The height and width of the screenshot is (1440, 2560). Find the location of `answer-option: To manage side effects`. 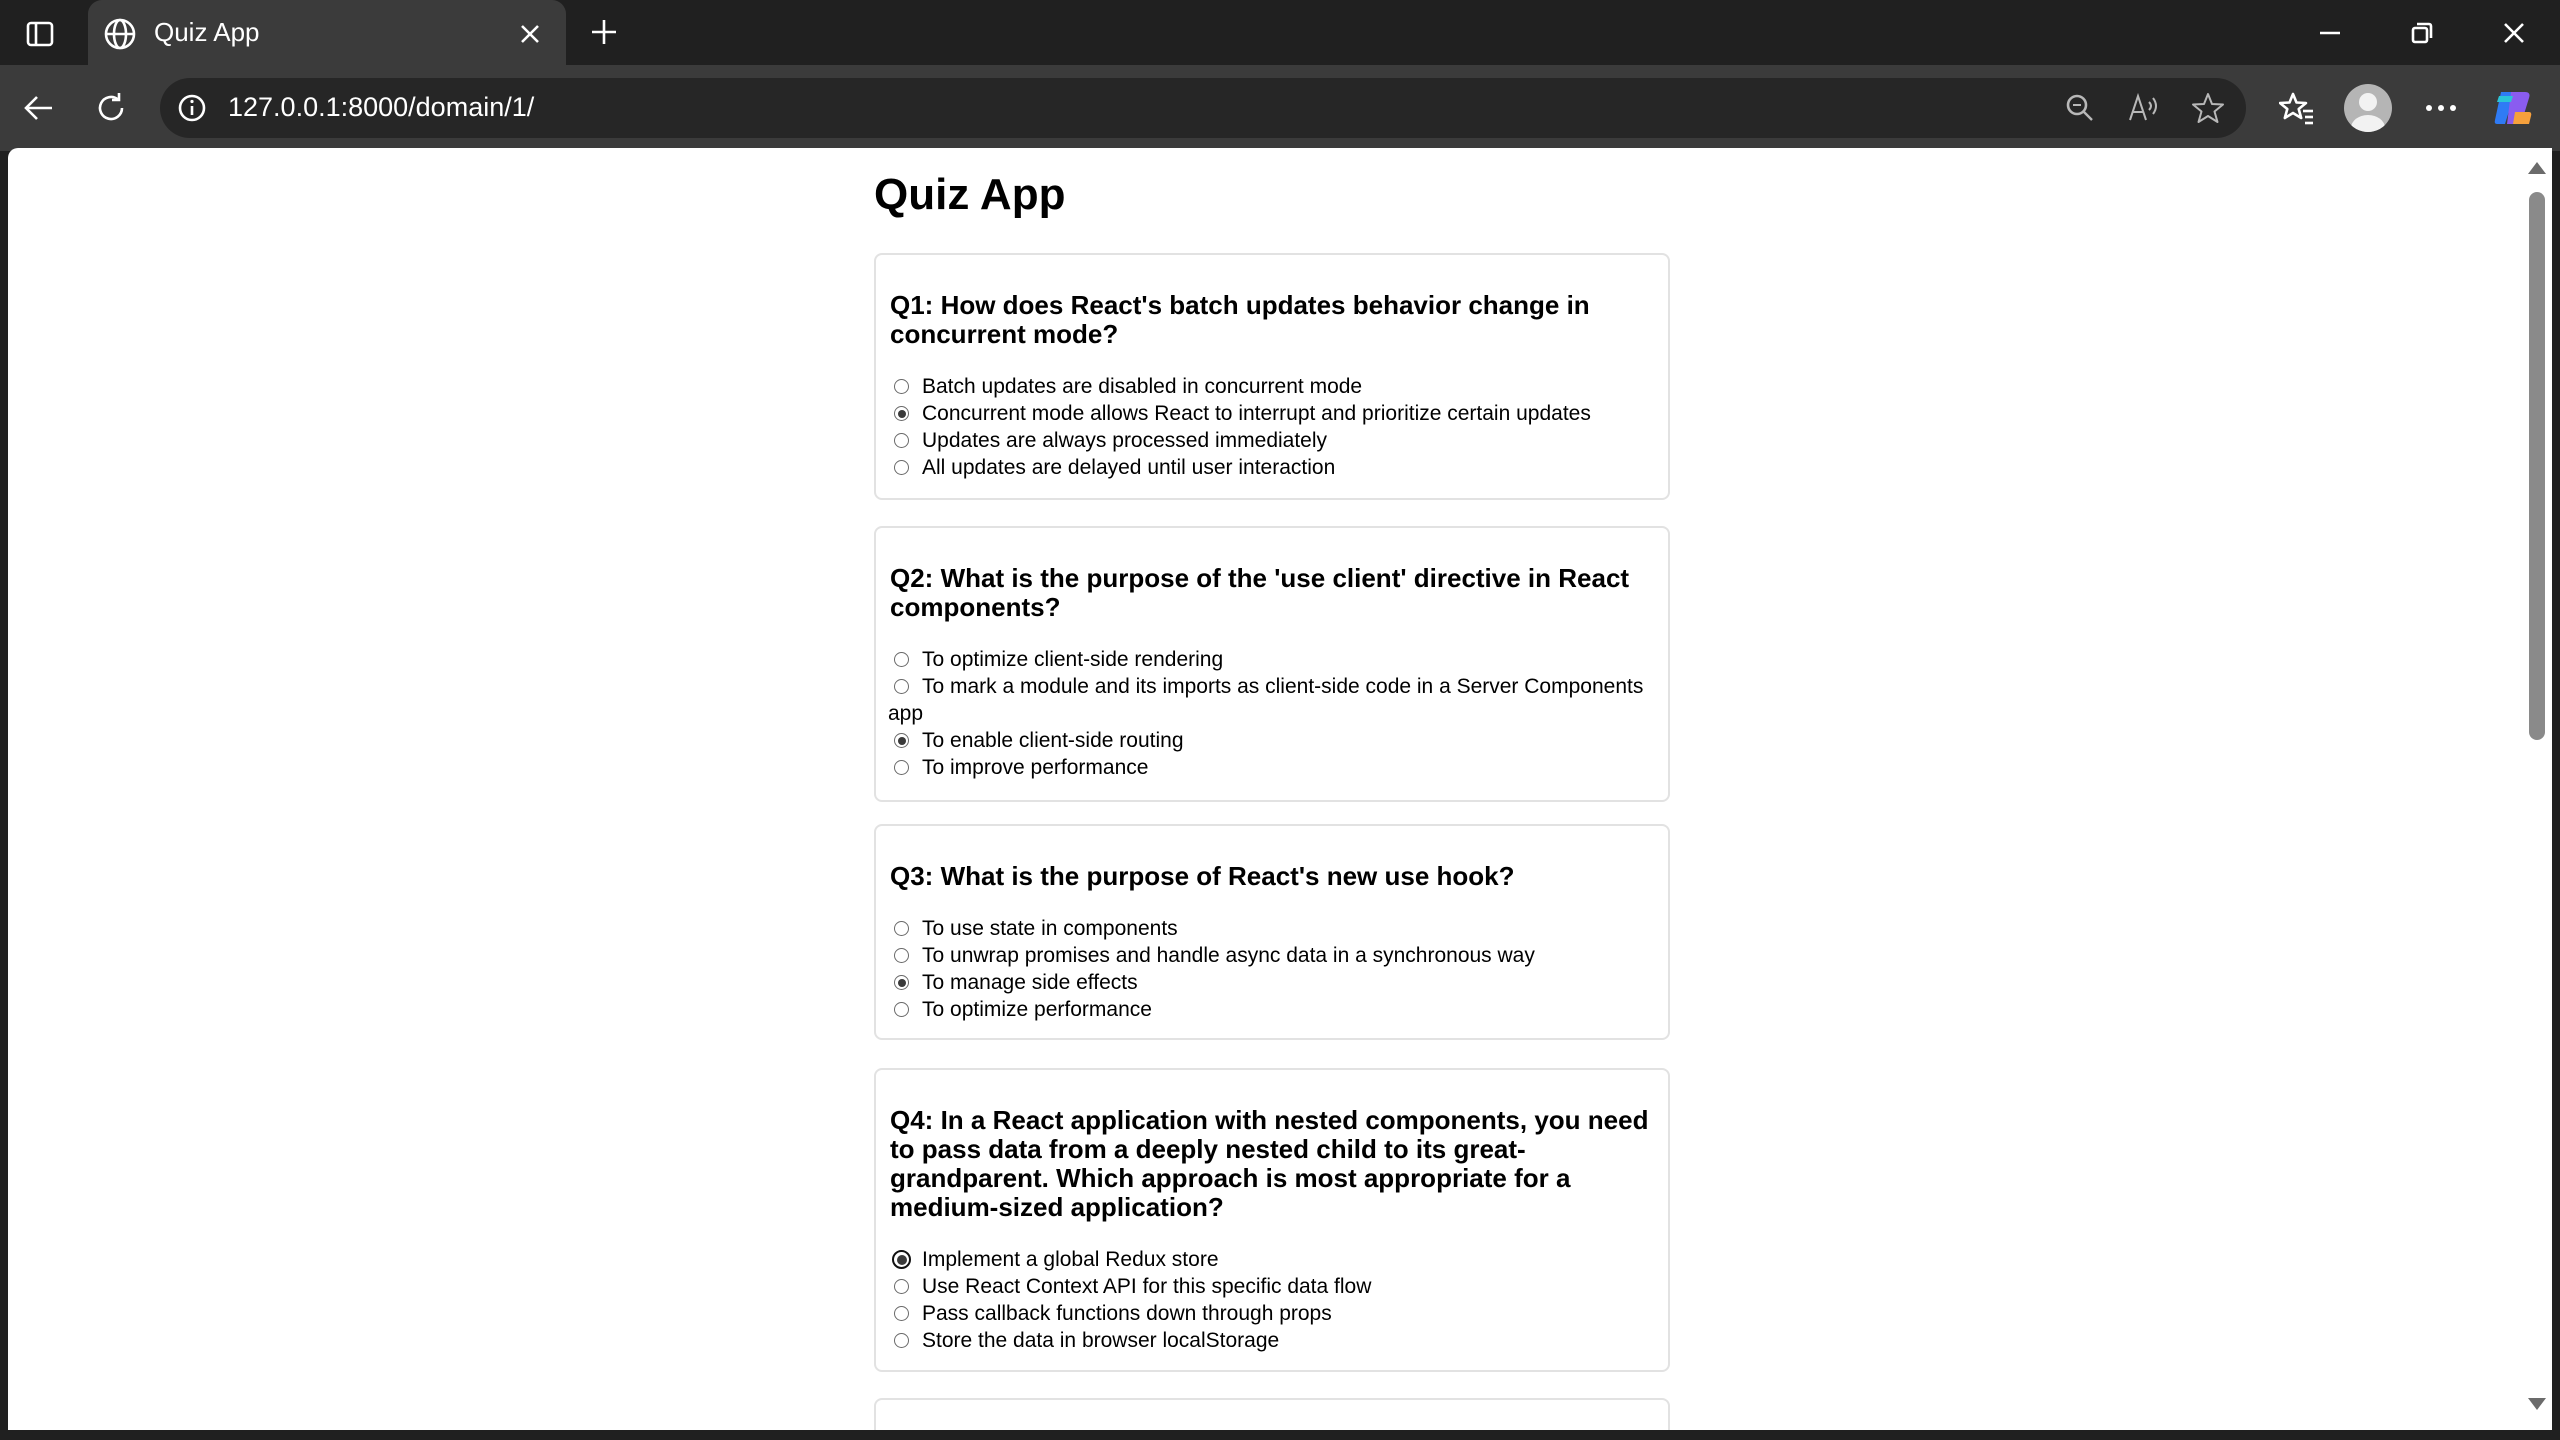

answer-option: To manage side effects is located at coordinates (1271, 982).